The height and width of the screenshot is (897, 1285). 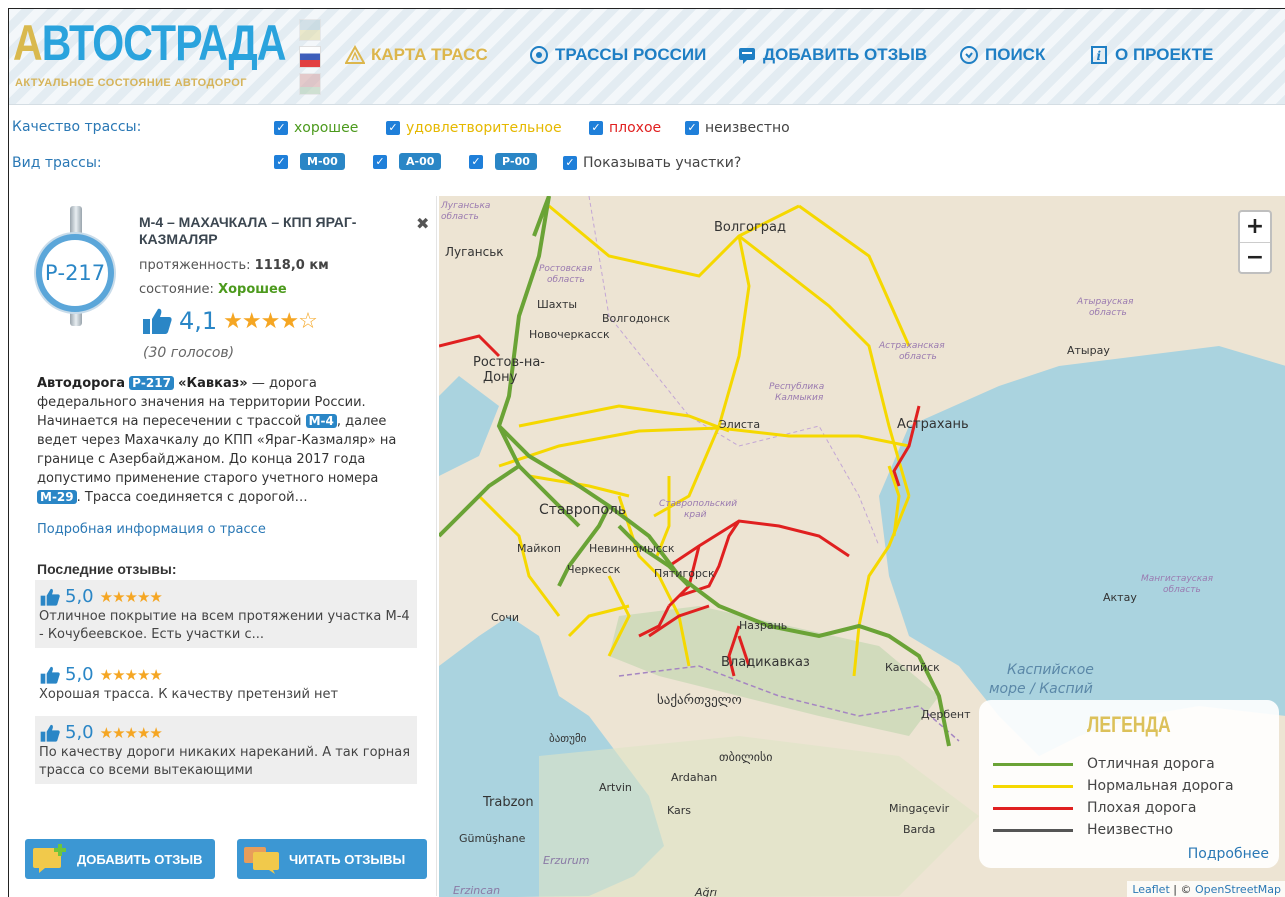 What do you see at coordinates (747, 56) in the screenshot?
I see `comment-icon` at bounding box center [747, 56].